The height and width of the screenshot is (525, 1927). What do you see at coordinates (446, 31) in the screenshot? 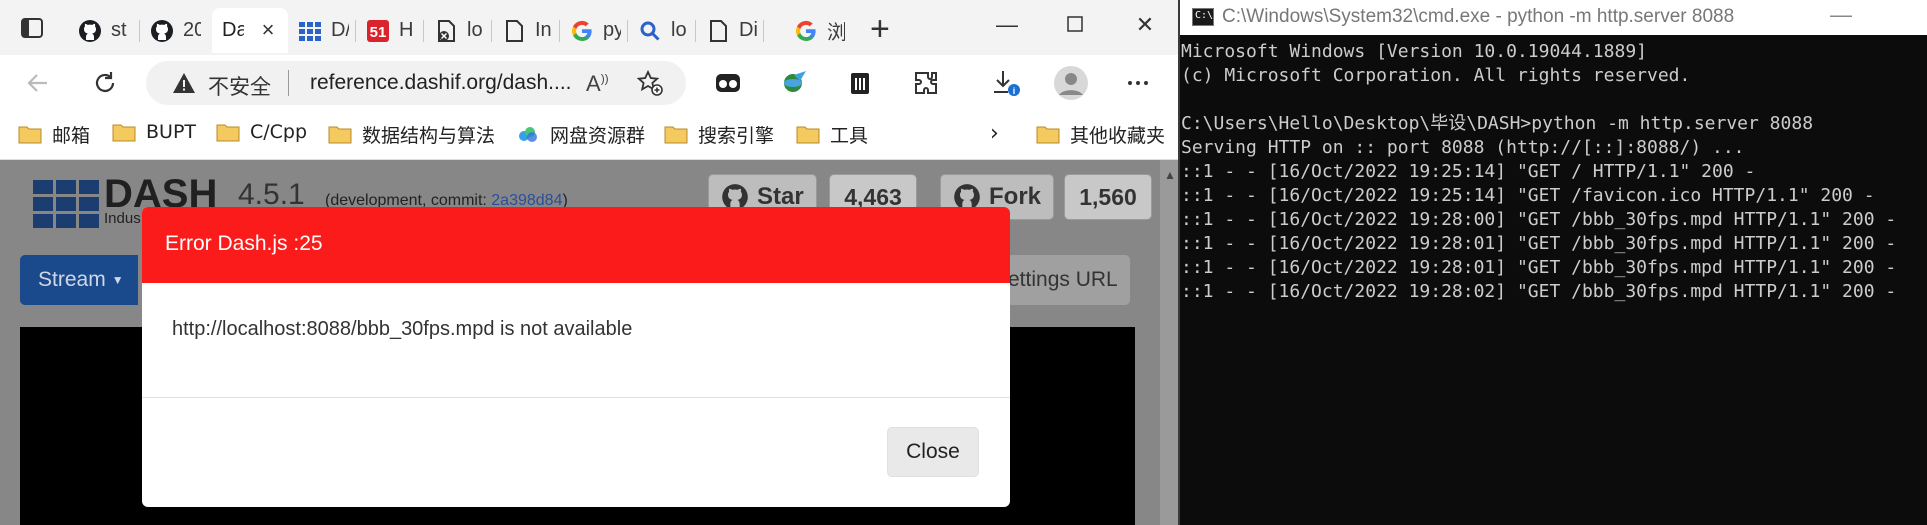
I see `blocked-page-icon` at bounding box center [446, 31].